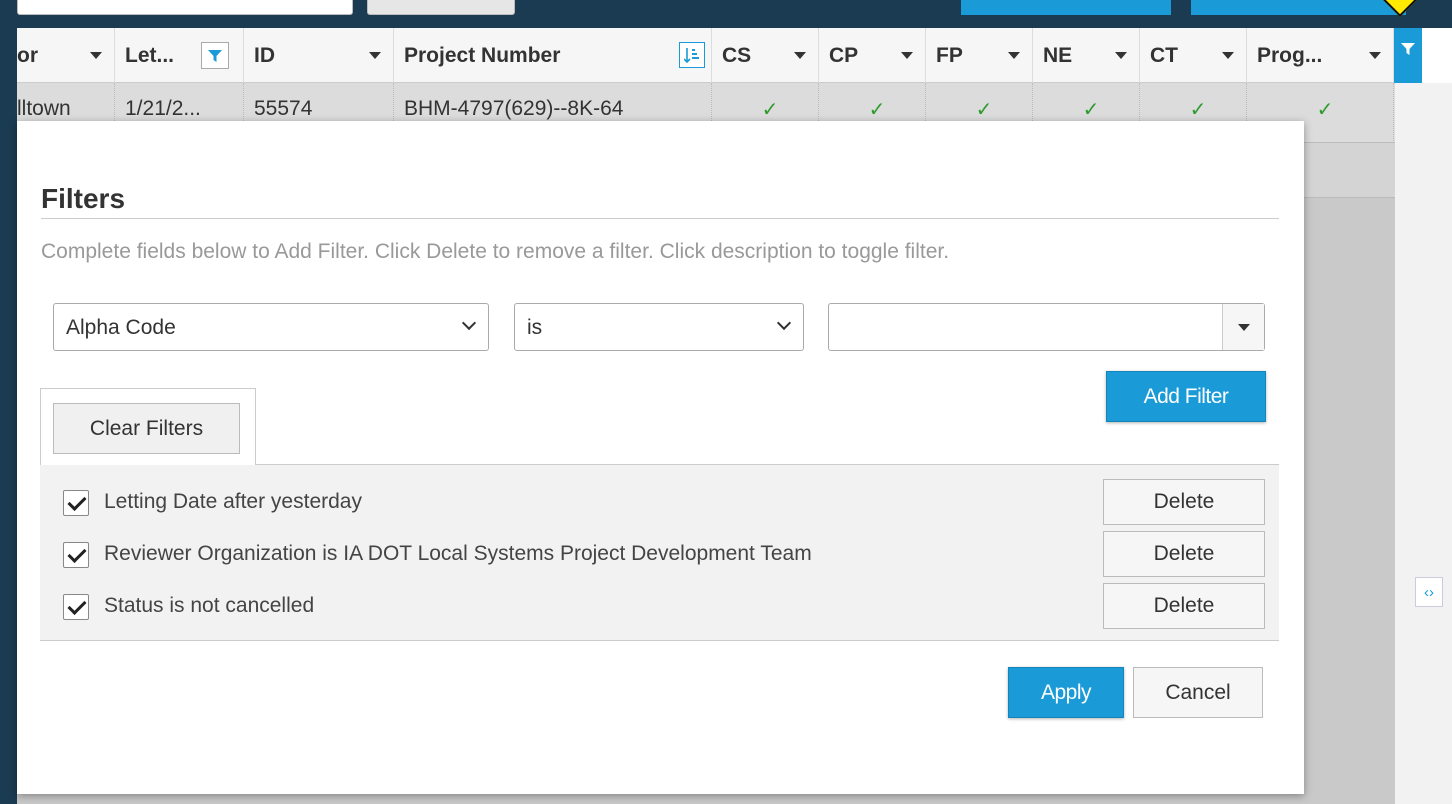 This screenshot has width=1452, height=804. What do you see at coordinates (271, 327) in the screenshot?
I see `filter-field-select: Alpha Code` at bounding box center [271, 327].